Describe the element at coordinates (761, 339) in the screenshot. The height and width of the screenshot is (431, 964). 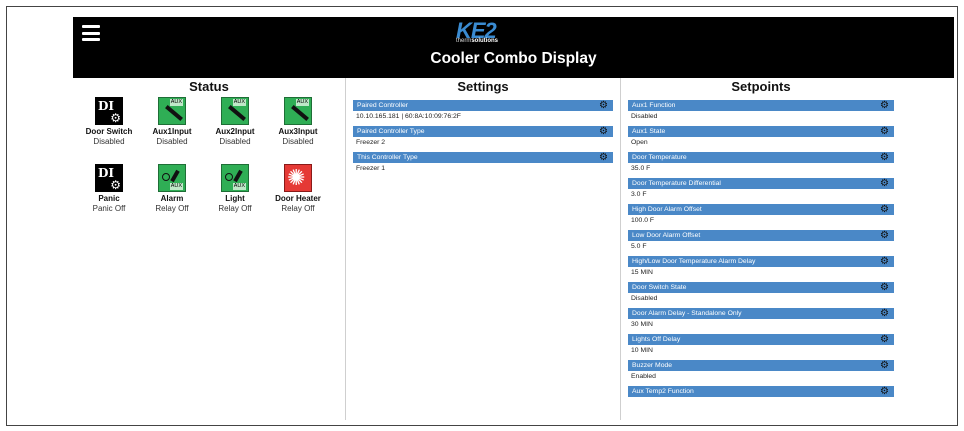
I see `setpoint-header: Lights Off Delay ⚙` at that location.